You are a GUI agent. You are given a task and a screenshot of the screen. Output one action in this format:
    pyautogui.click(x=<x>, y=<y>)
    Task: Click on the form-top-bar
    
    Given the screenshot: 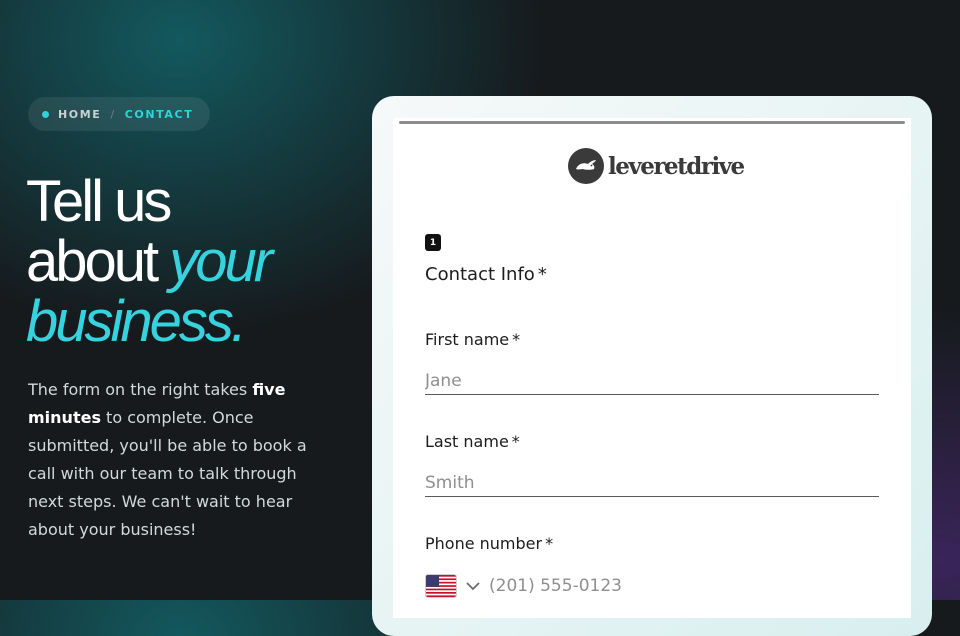 What is the action you would take?
    pyautogui.click(x=652, y=122)
    